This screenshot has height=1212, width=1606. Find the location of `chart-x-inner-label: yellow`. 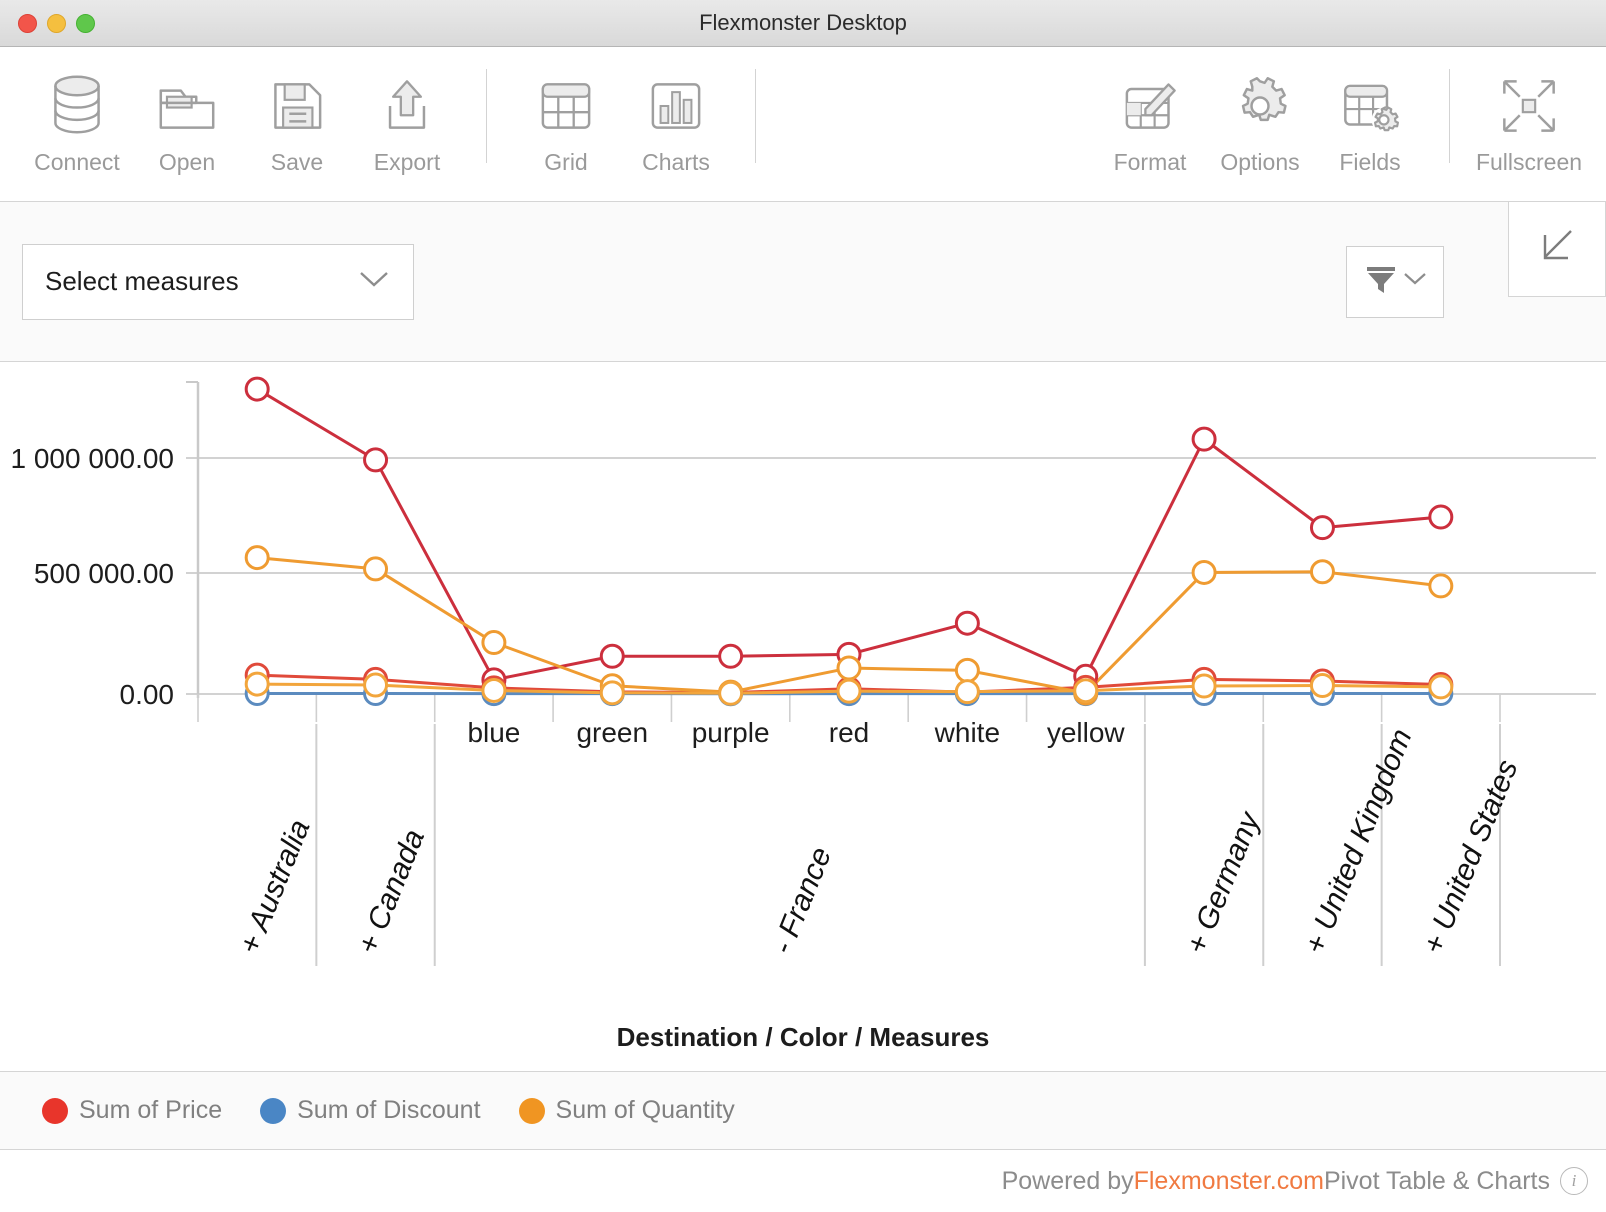

chart-x-inner-label: yellow is located at coordinates (1086, 732).